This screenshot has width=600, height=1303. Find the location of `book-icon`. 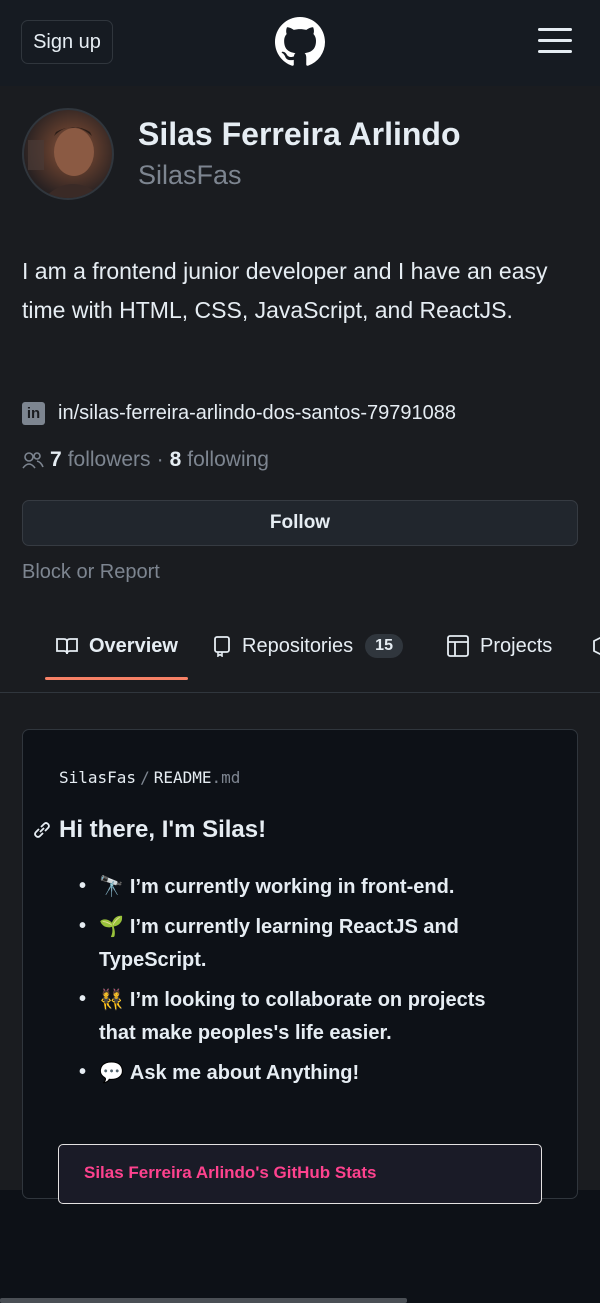

book-icon is located at coordinates (67, 646).